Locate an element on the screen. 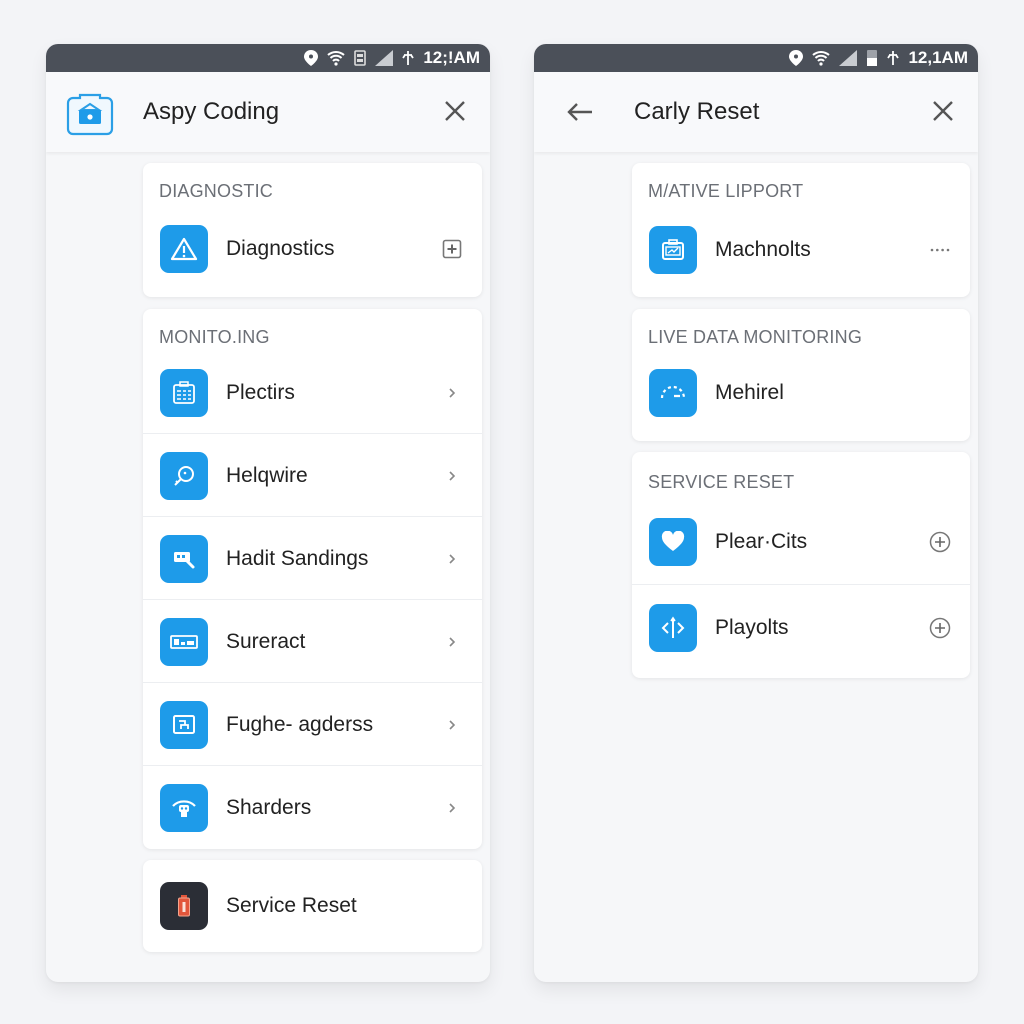 The height and width of the screenshot is (1024, 1024). item-label: Sureract is located at coordinates (266, 641).